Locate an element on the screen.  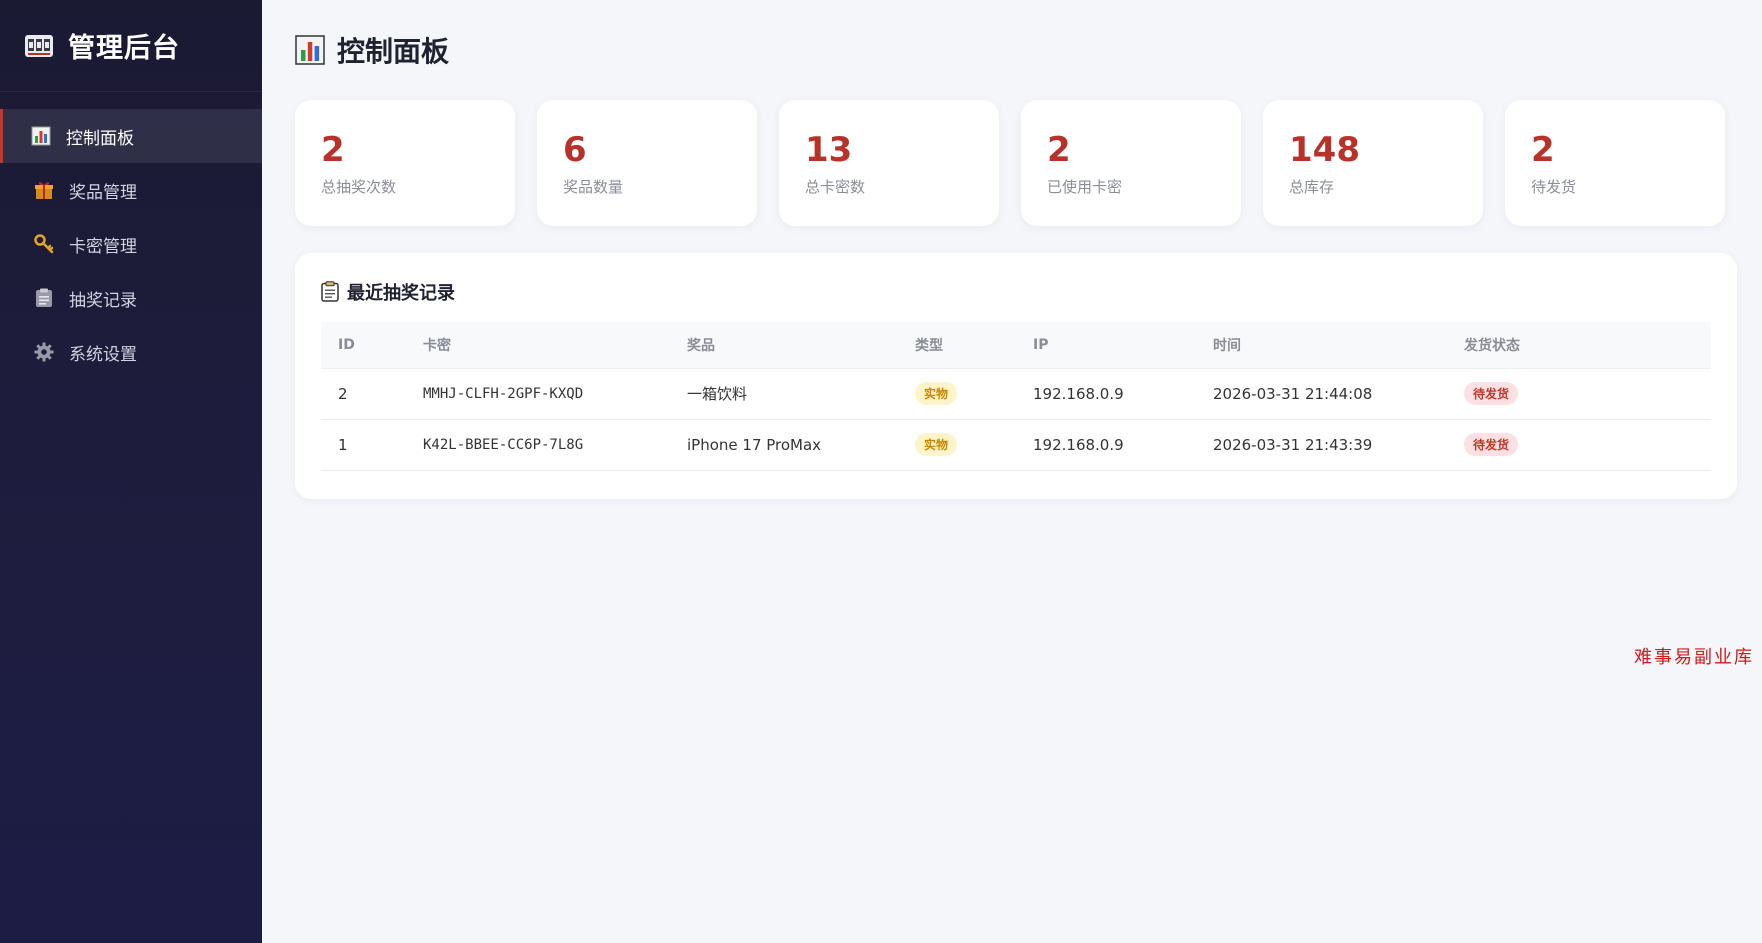
key-icon is located at coordinates (44, 244).